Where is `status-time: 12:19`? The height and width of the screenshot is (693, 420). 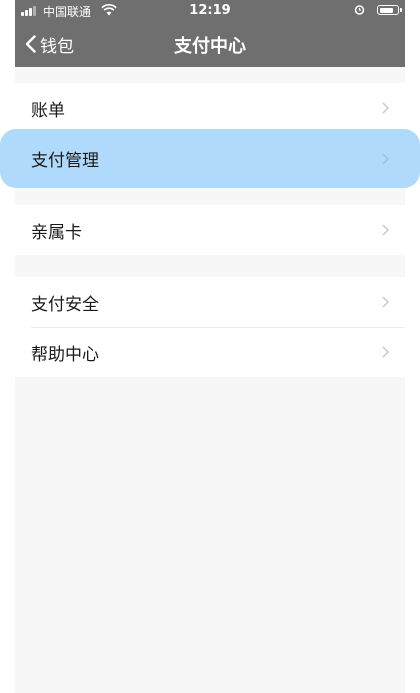 status-time: 12:19 is located at coordinates (210, 10).